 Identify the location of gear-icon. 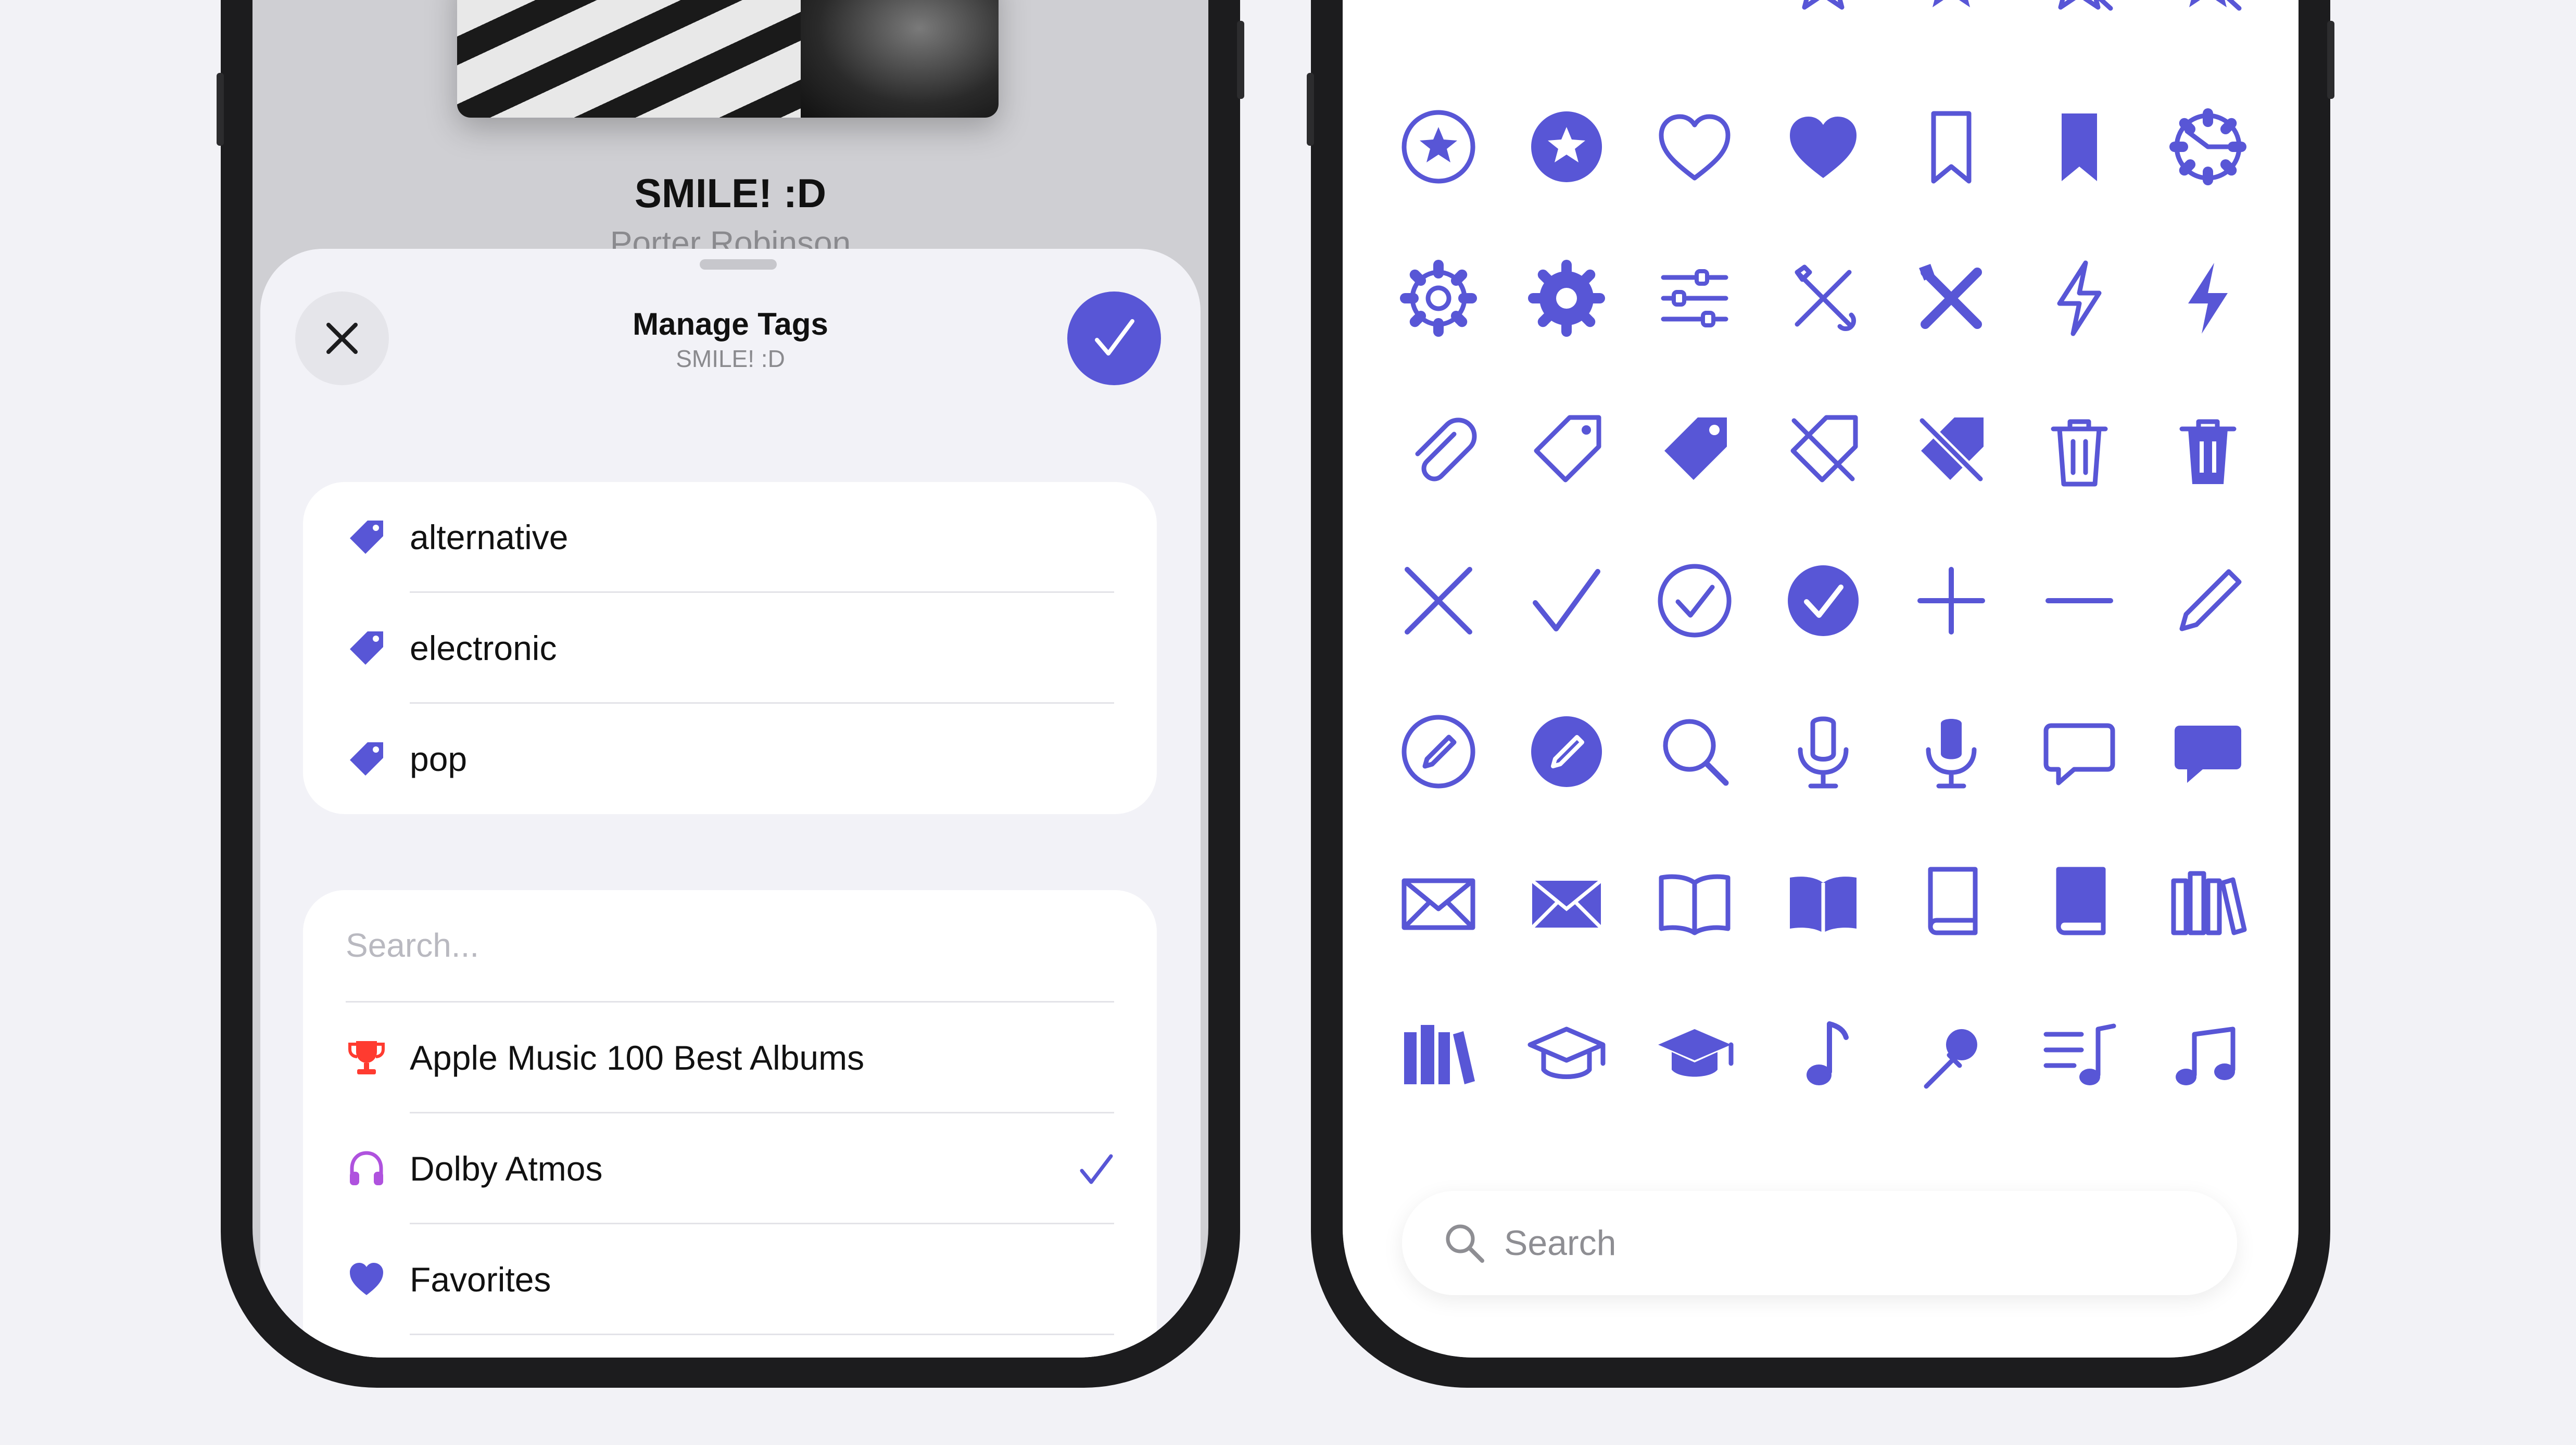
(1438, 298).